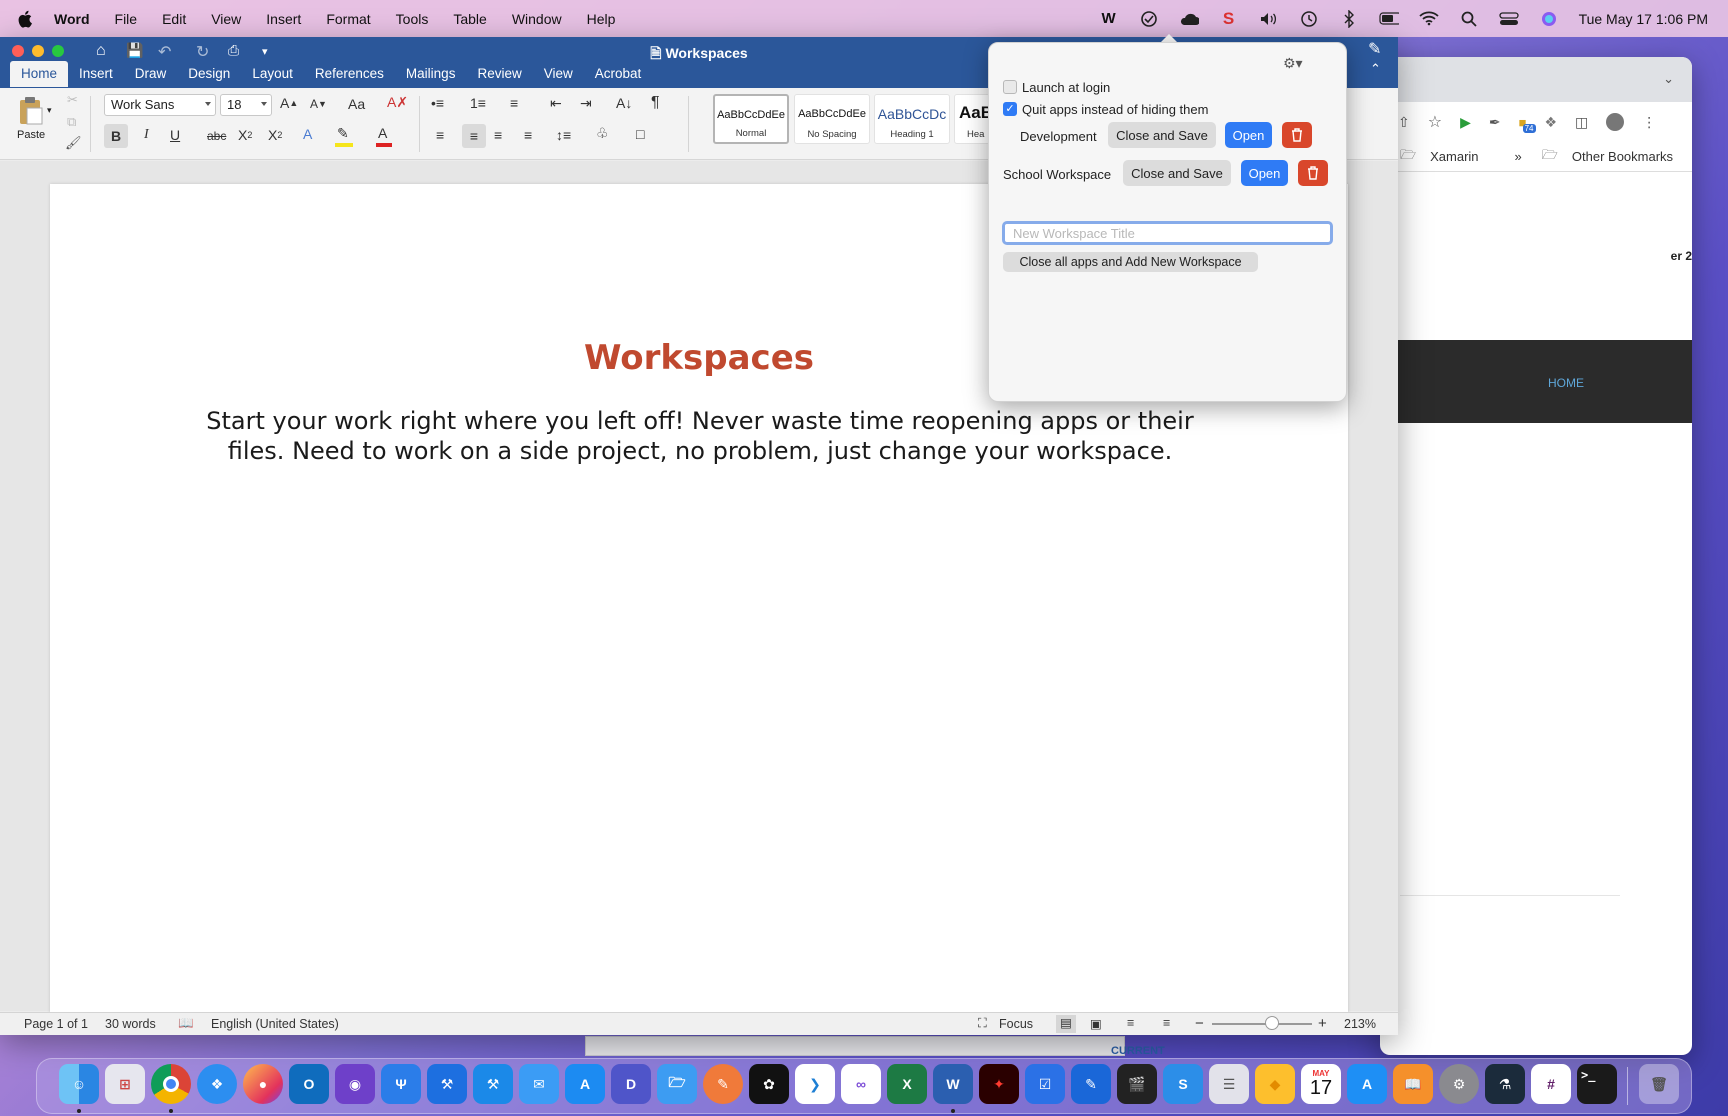  I want to click on dock-github-icon: ◉, so click(355, 1084).